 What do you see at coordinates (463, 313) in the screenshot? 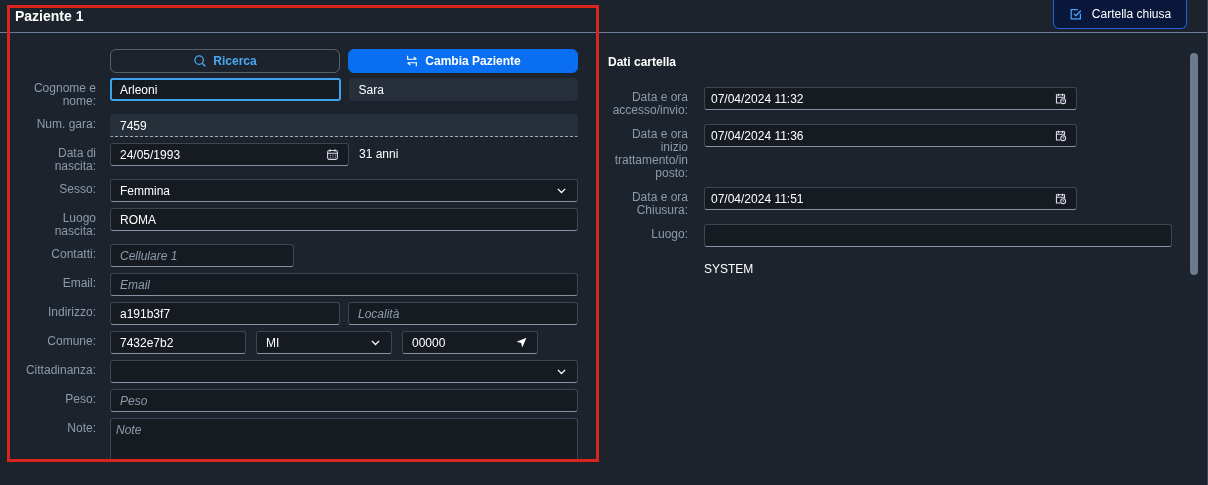
I see `input-field: Località` at bounding box center [463, 313].